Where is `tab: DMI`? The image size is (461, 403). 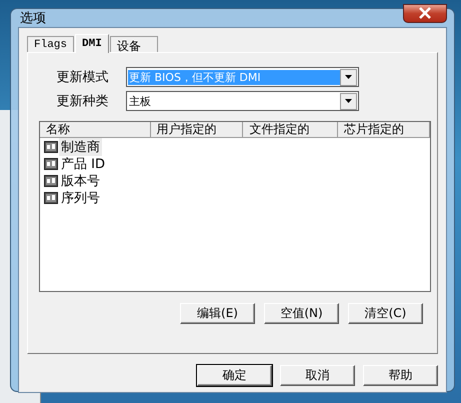
tab: DMI is located at coordinates (92, 43).